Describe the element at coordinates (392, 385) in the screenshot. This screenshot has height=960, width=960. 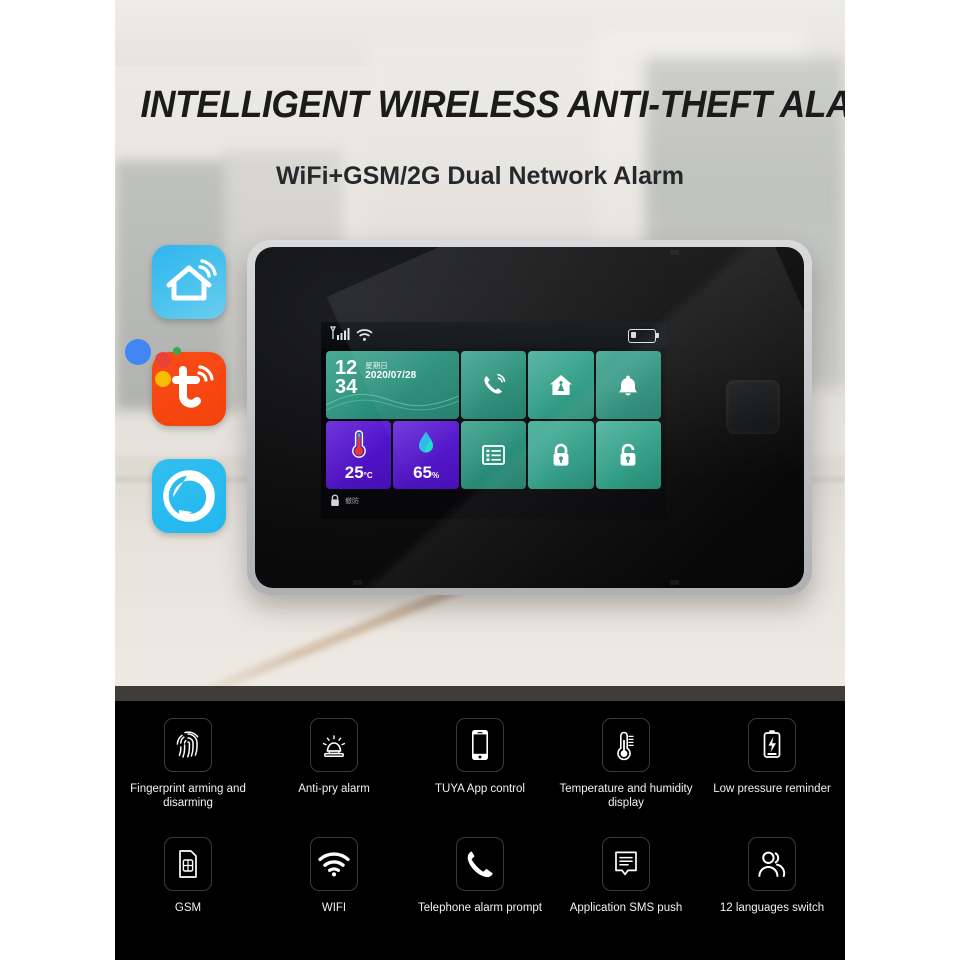
I see `clock-tile: 12 34 星期日 2020/07/28` at that location.